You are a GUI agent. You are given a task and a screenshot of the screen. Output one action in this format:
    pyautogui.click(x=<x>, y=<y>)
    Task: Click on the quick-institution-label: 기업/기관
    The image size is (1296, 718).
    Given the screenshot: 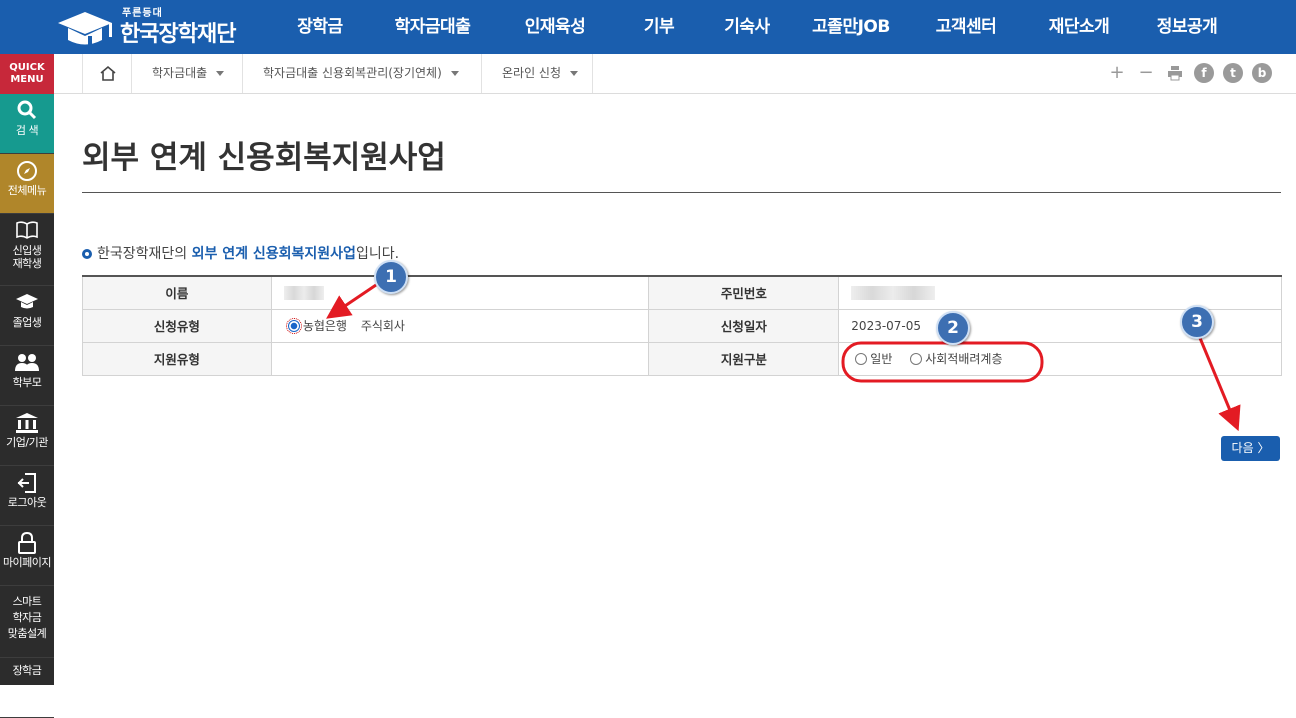 What is the action you would take?
    pyautogui.click(x=27, y=442)
    